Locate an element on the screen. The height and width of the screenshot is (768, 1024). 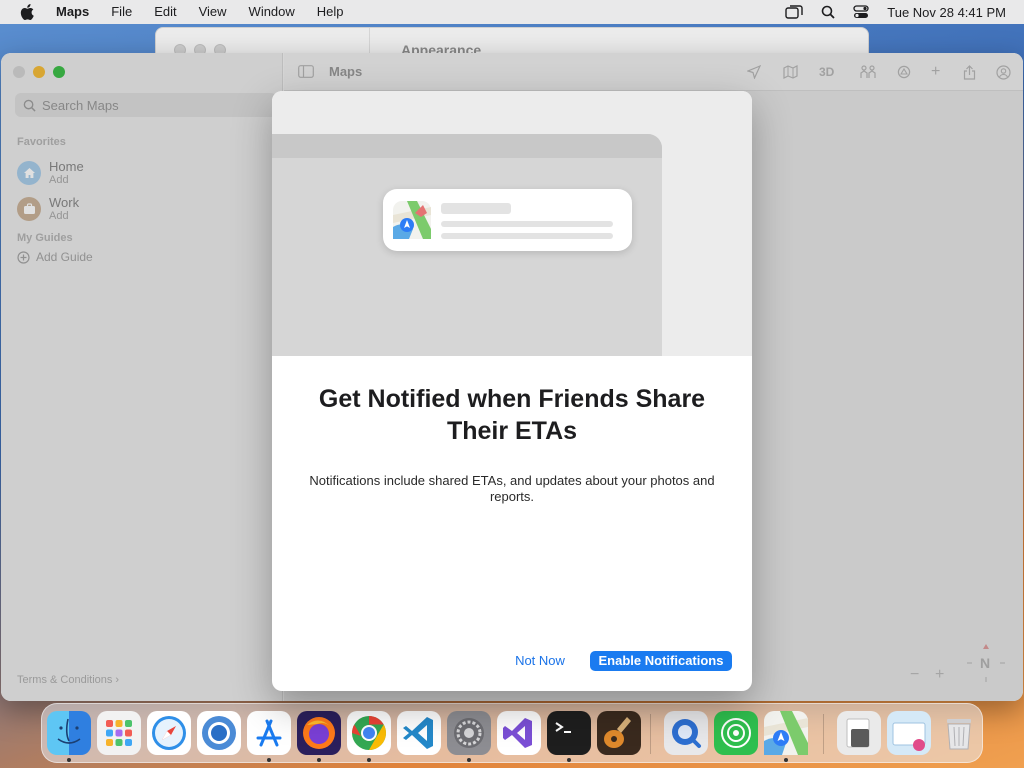
maps-app-icon is located at coordinates (412, 220).